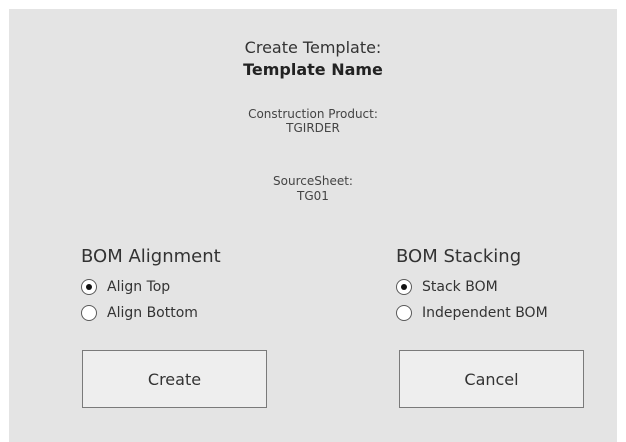  I want to click on radio-align-top: Align Top, so click(125, 287).